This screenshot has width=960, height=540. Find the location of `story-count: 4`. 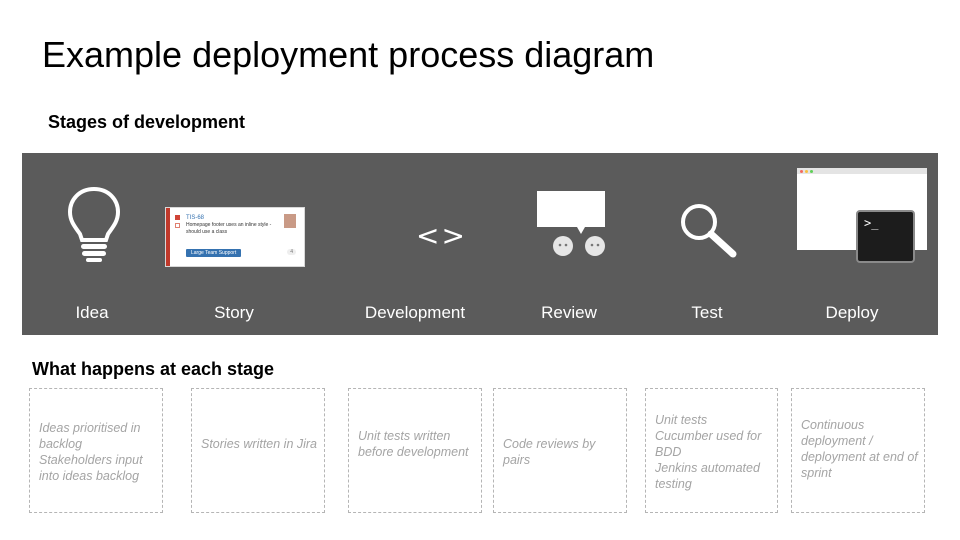

story-count: 4 is located at coordinates (291, 252).